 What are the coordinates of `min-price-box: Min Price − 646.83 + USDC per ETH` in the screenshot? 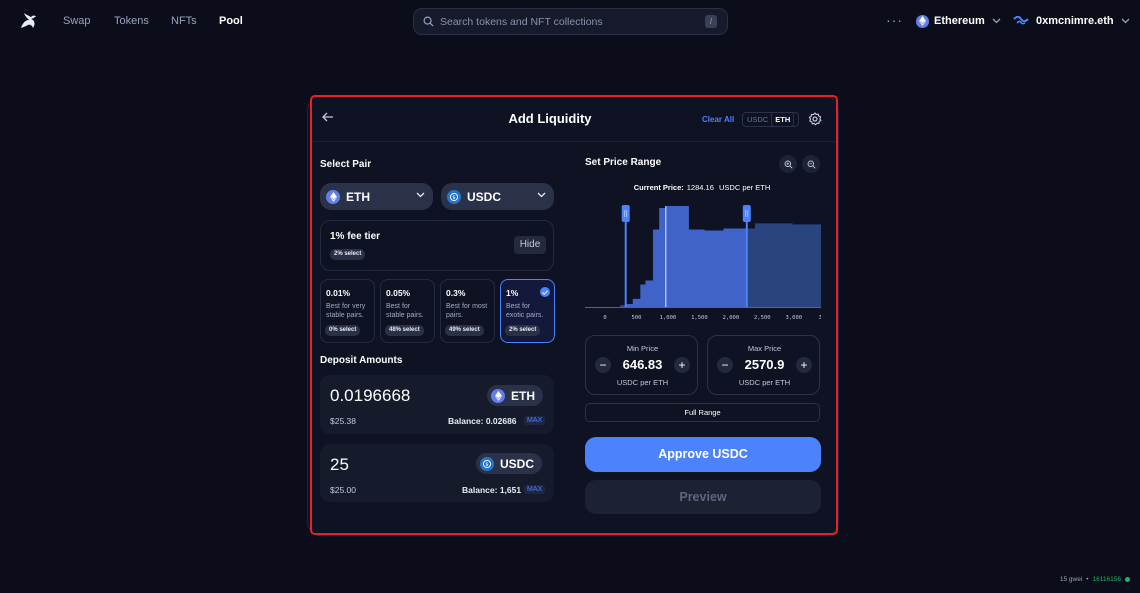 It's located at (641, 365).